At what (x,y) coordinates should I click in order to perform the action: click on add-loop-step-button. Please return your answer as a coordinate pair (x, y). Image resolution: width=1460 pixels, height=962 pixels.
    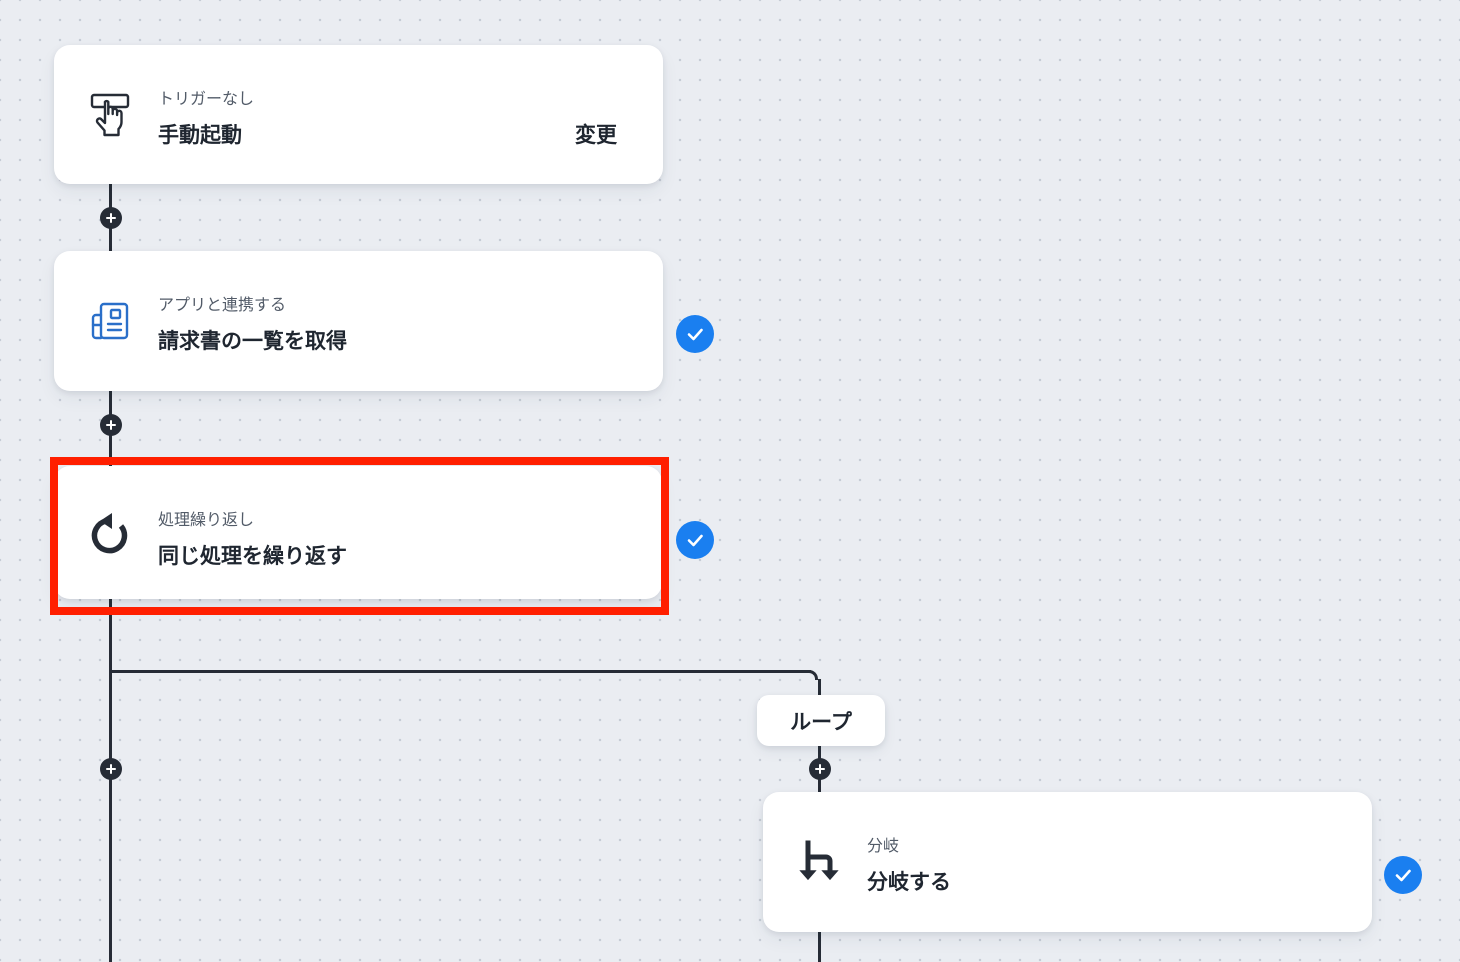
    Looking at the image, I should click on (820, 769).